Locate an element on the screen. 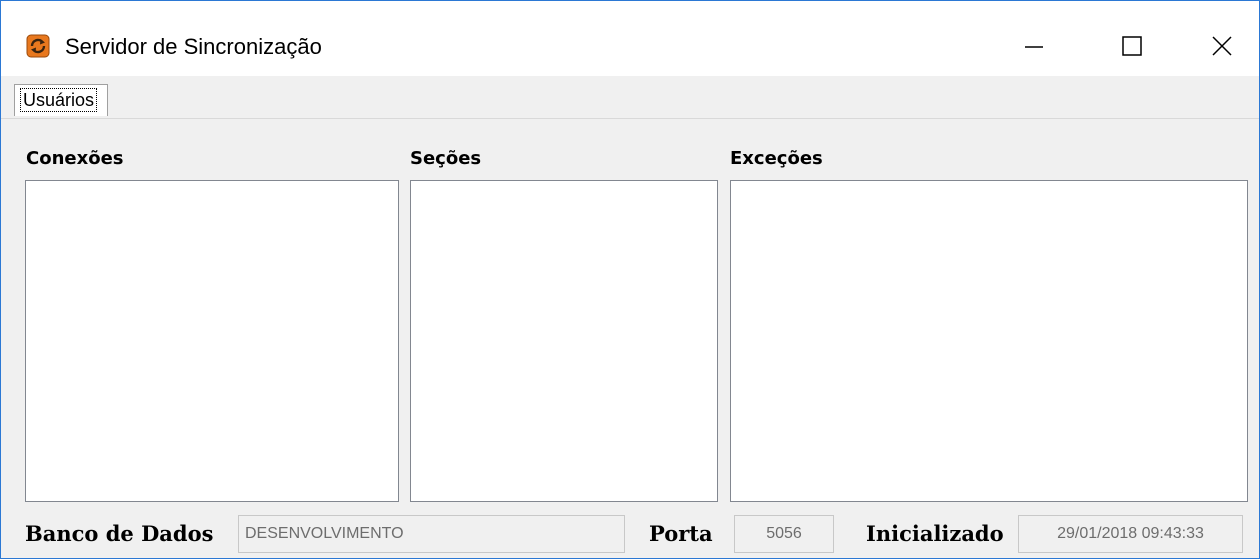 This screenshot has width=1260, height=559. secoes-label: Seções is located at coordinates (446, 158).